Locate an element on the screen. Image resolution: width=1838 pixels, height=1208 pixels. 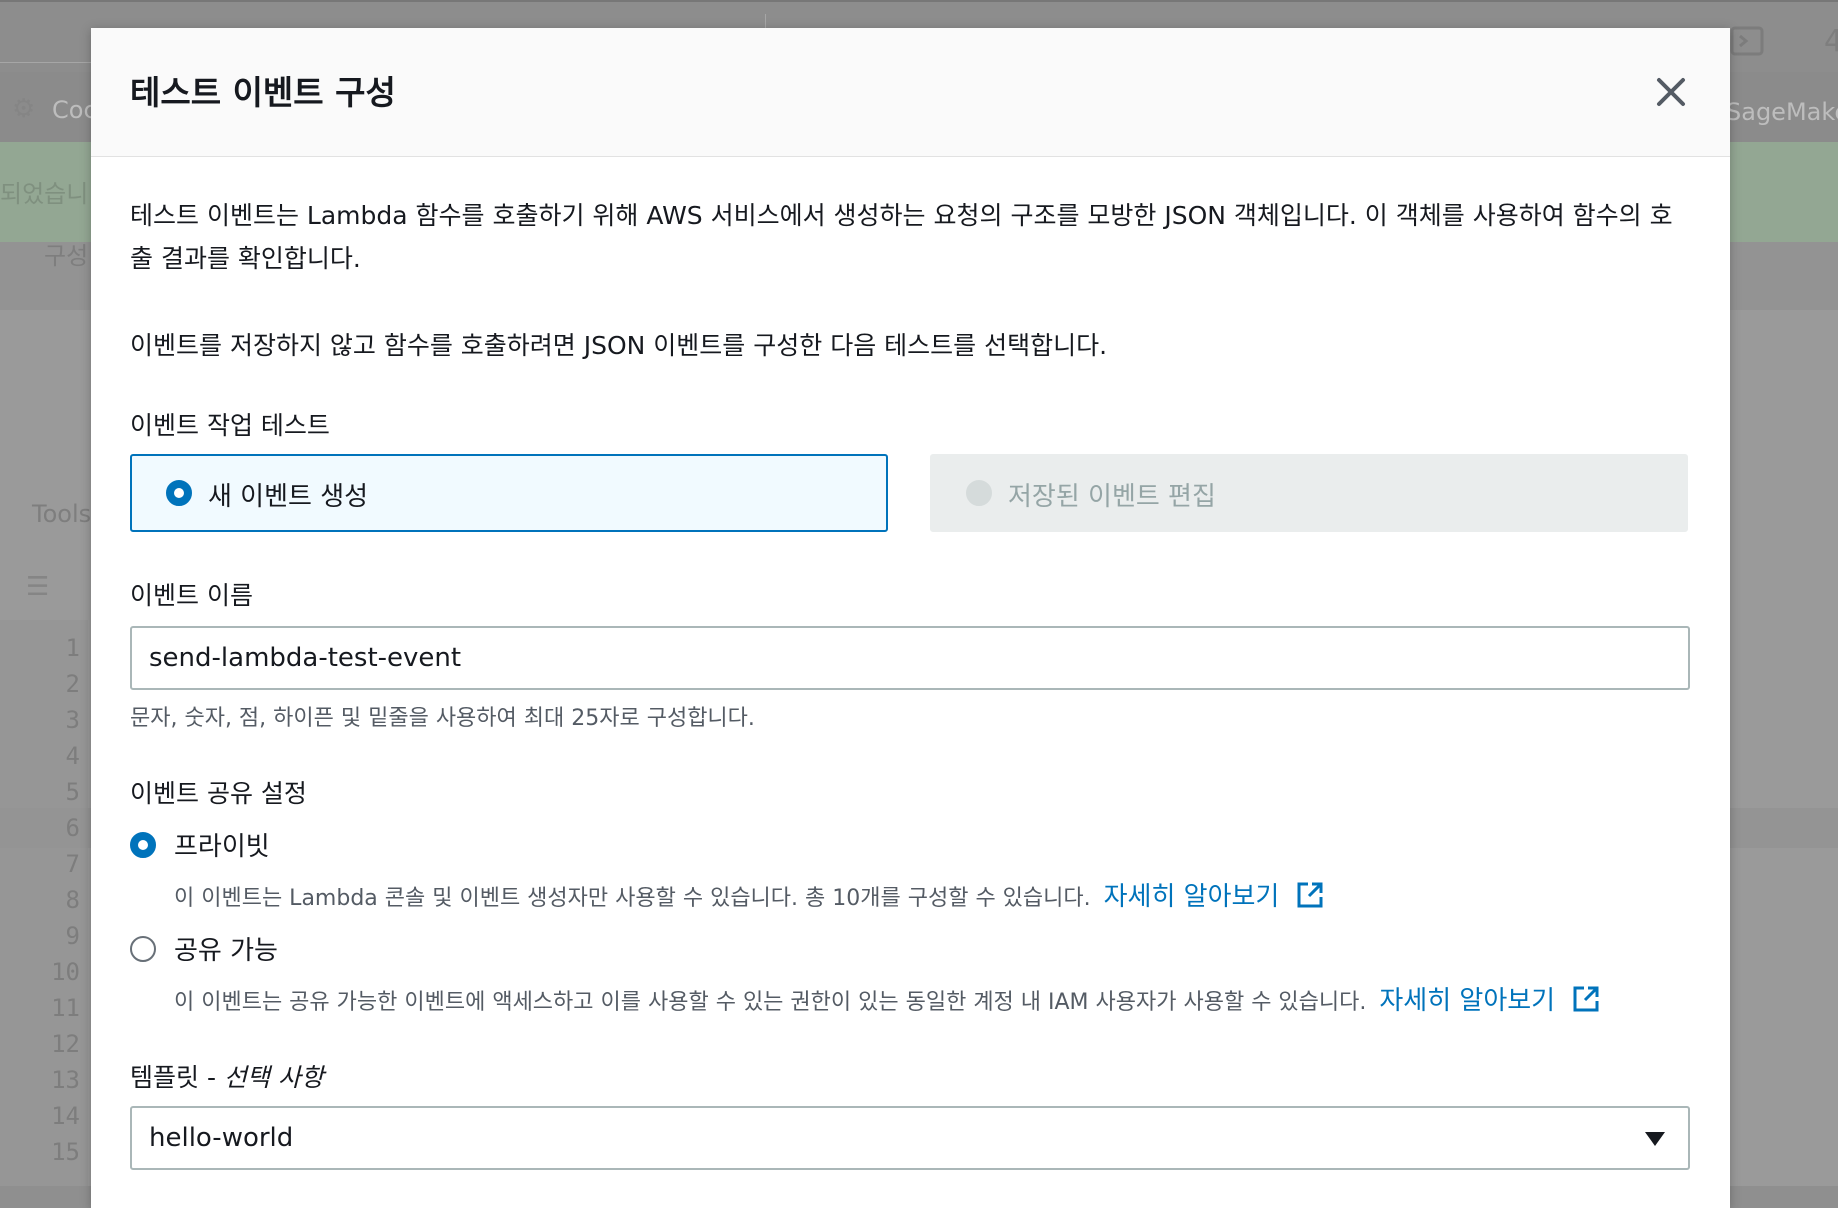
template-label: 템플릿 - 선택 사항 is located at coordinates (227, 1076).